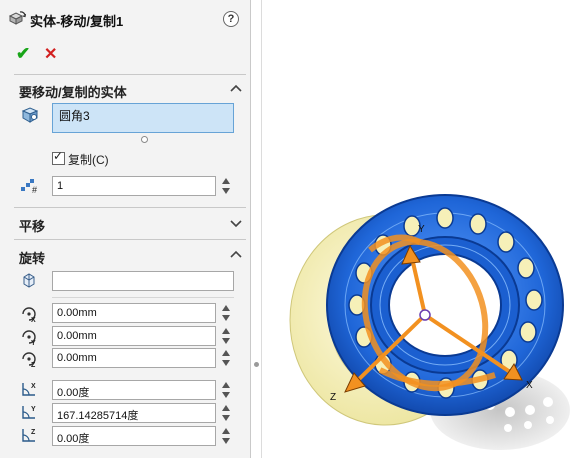 This screenshot has height=458, width=573. I want to click on property-manager-header: 实体-移动/复制1 ?, so click(125, 18).